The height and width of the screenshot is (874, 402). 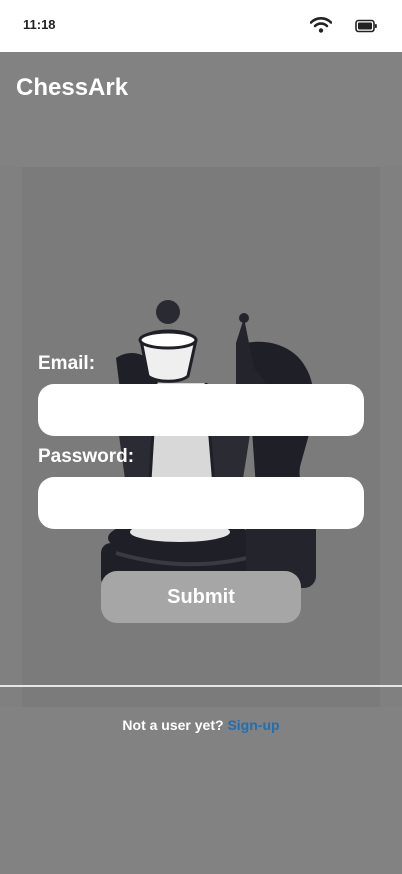 I want to click on password-input, so click(x=201, y=503).